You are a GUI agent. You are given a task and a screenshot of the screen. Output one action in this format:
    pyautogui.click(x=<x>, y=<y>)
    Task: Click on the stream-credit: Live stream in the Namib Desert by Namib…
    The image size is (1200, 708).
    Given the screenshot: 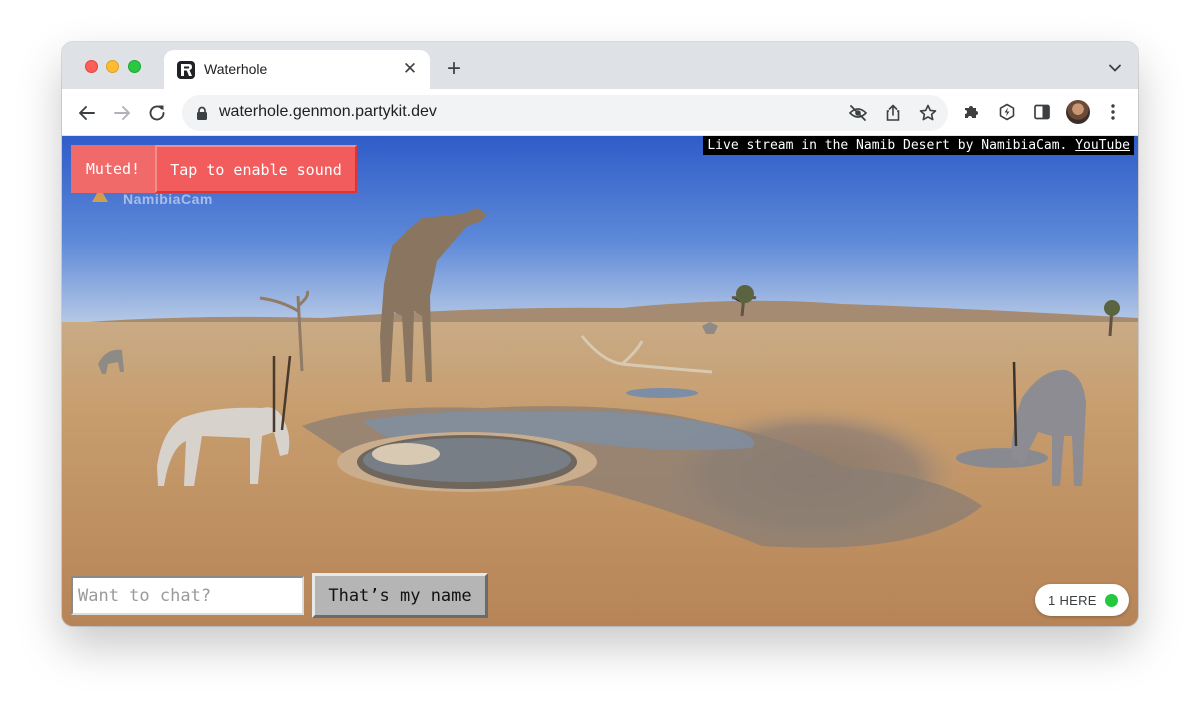 What is the action you would take?
    pyautogui.click(x=918, y=145)
    